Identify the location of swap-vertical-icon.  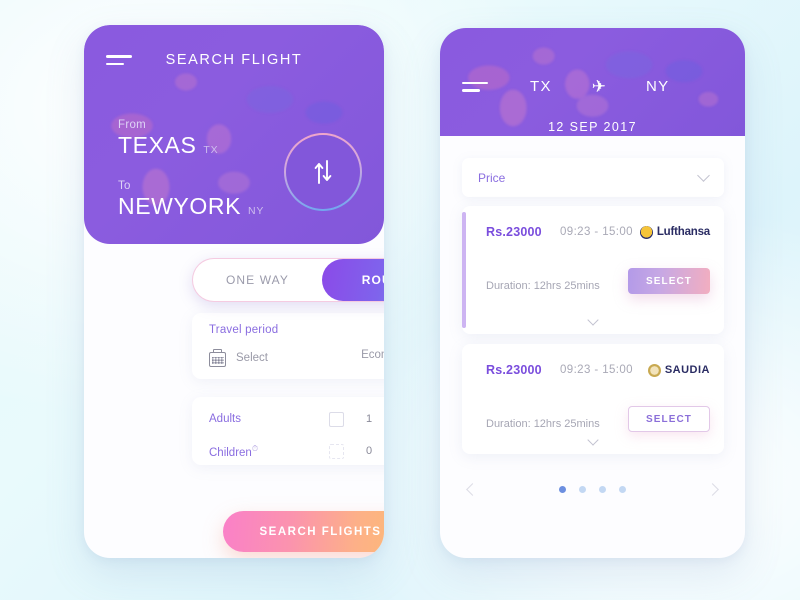
(323, 172).